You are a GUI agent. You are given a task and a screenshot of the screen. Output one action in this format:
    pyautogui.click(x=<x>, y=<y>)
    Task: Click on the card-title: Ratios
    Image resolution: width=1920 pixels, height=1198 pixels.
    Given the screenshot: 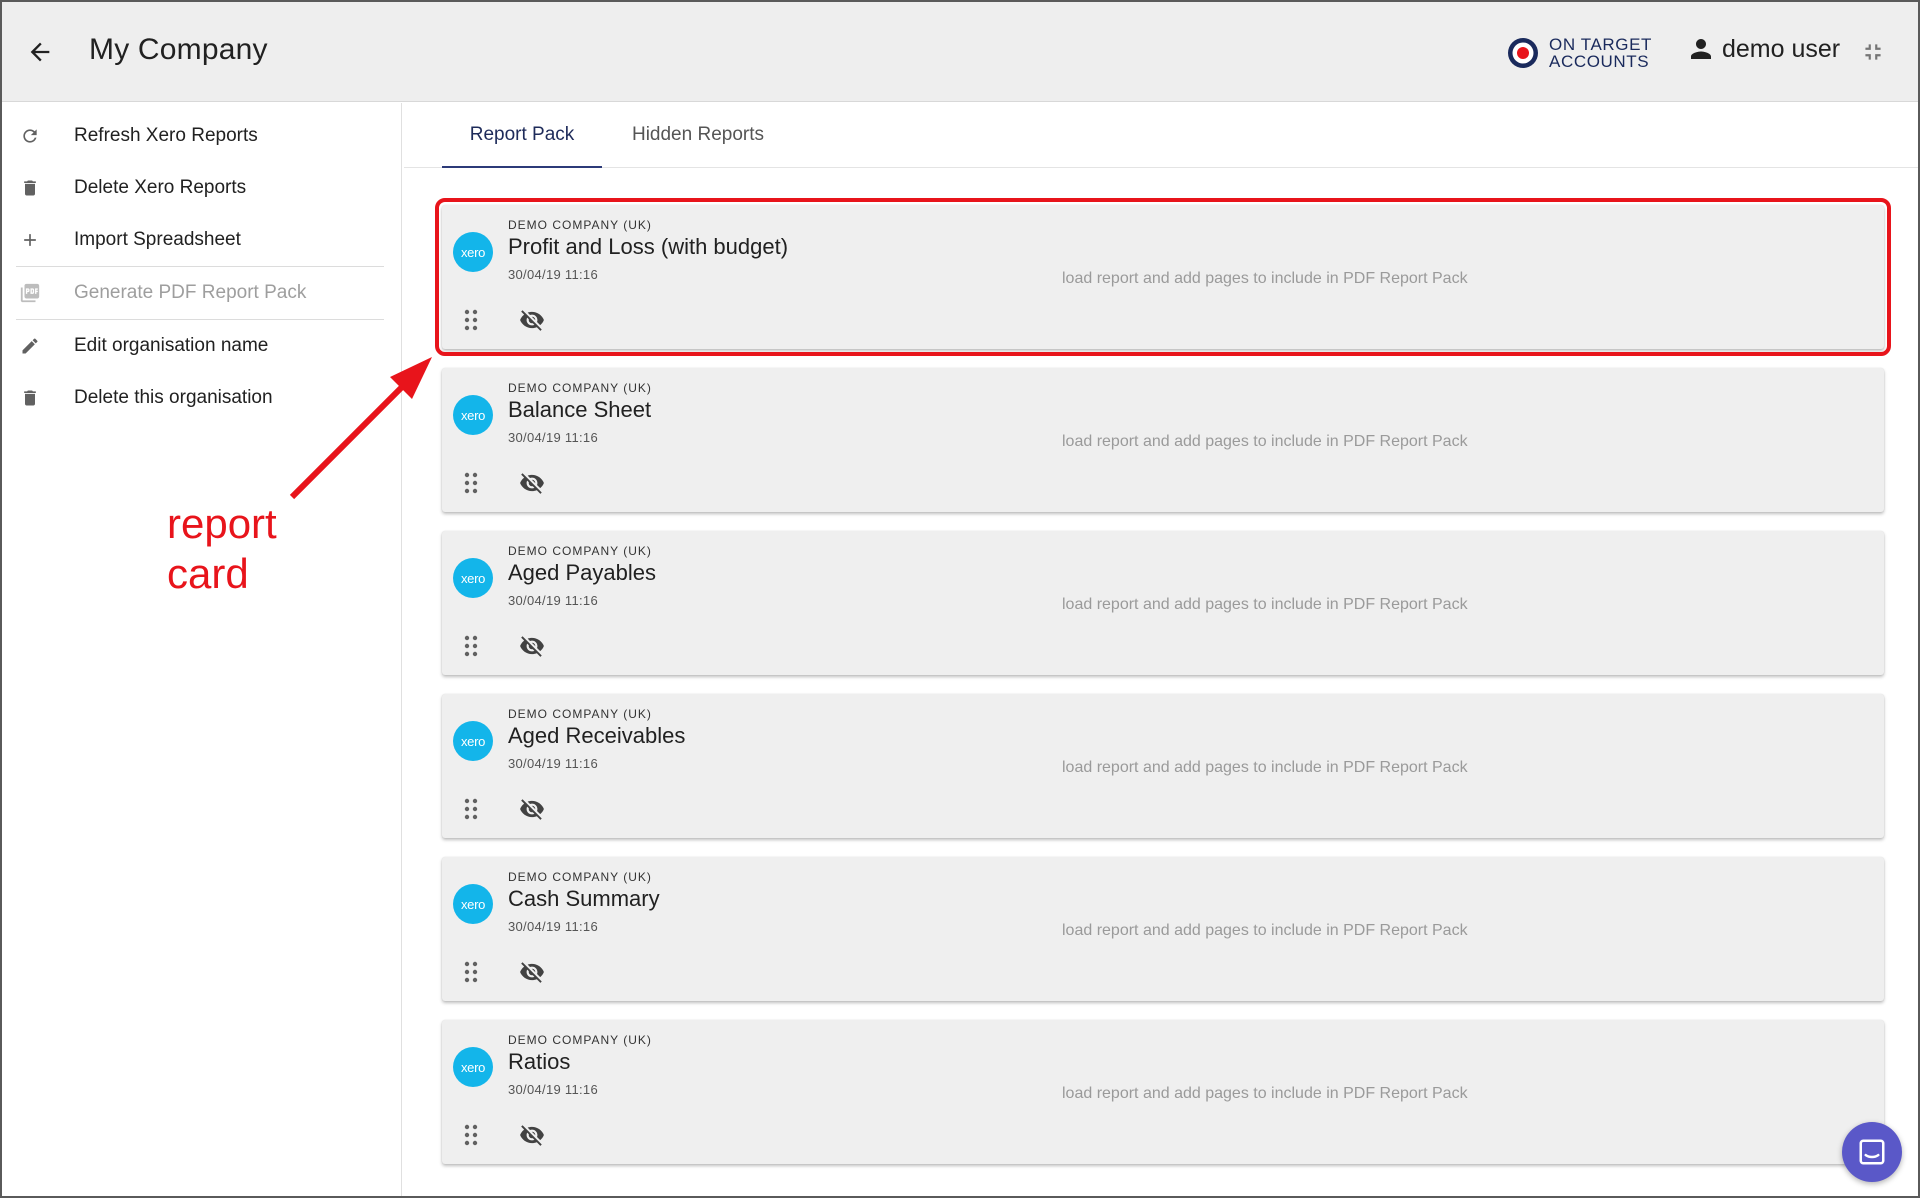 What is the action you would take?
    pyautogui.click(x=539, y=1062)
    